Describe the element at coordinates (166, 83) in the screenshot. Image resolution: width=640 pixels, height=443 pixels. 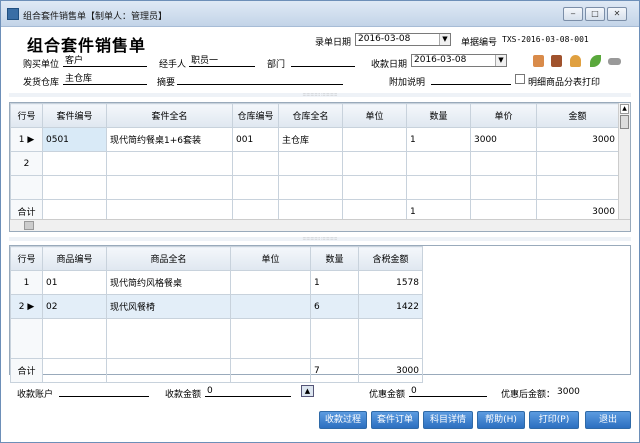
I see `summary-label: 摘要` at that location.